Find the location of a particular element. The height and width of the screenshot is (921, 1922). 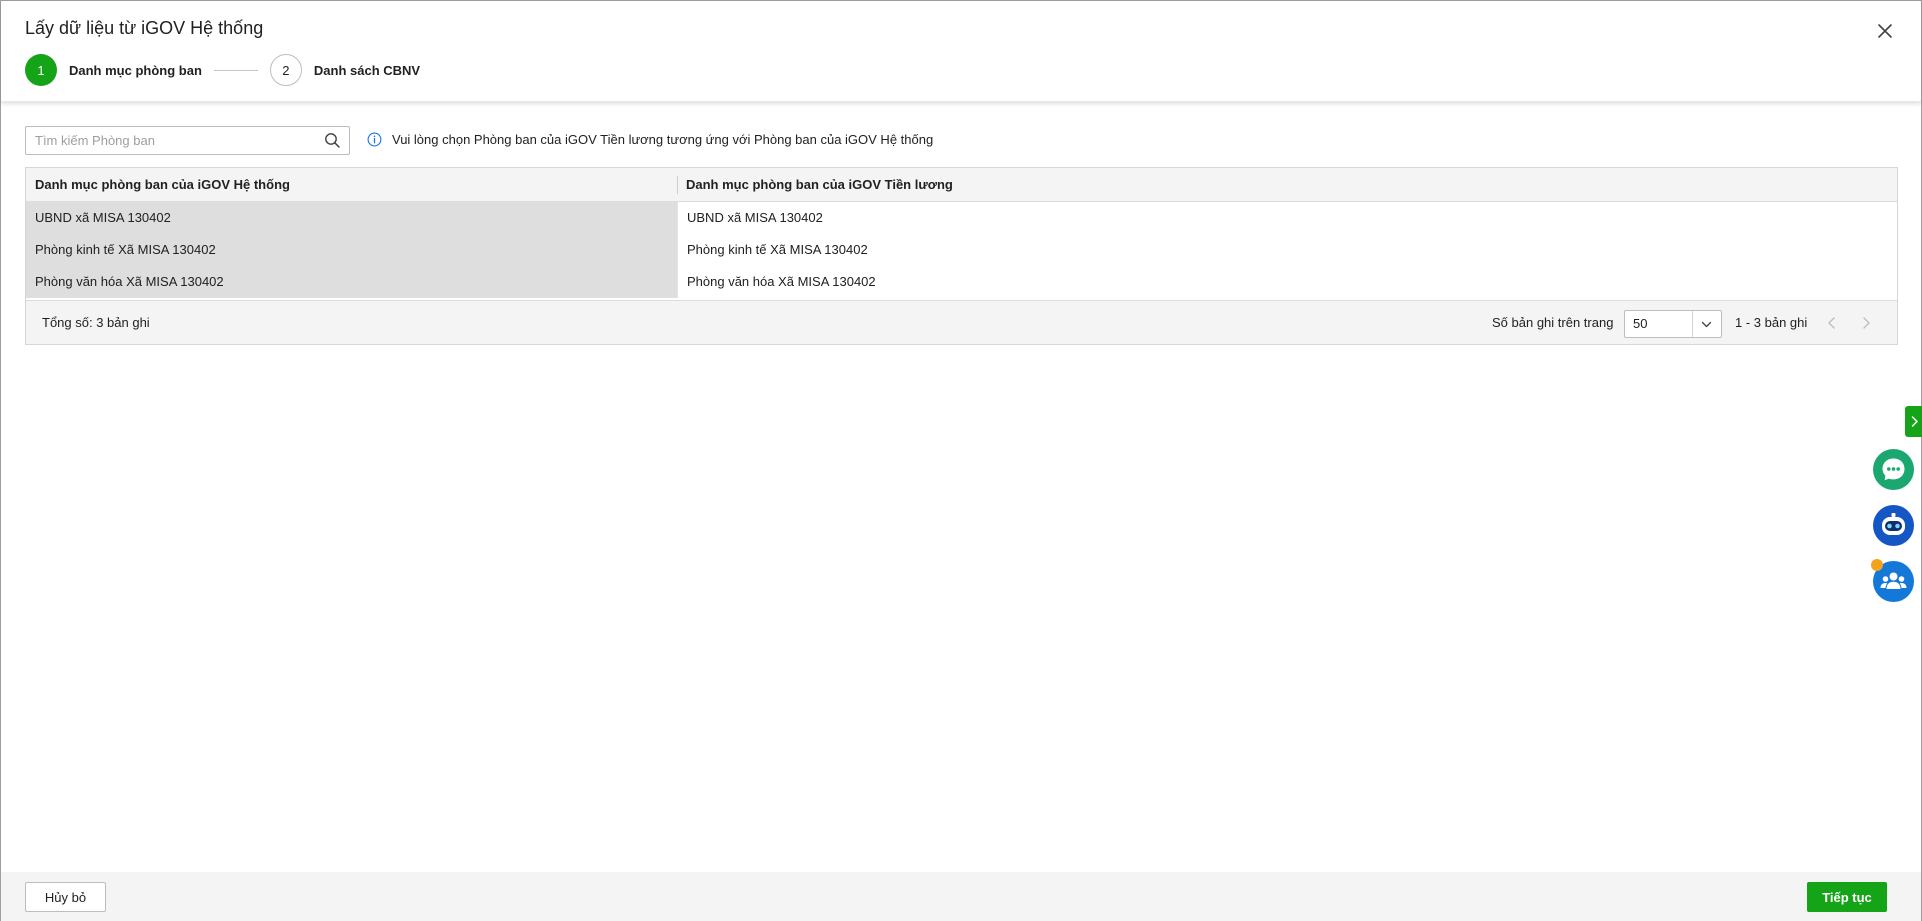

department-search is located at coordinates (187, 140).